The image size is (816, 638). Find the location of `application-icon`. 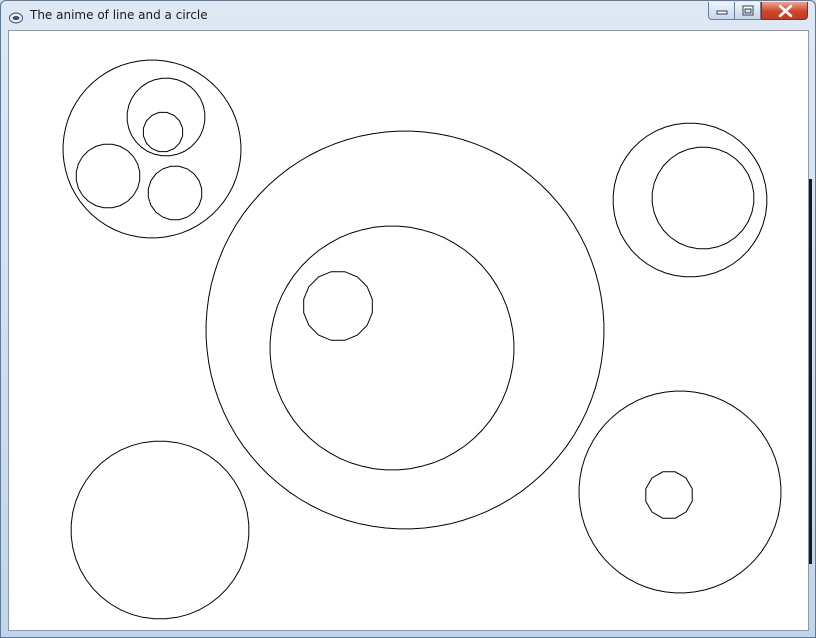

application-icon is located at coordinates (16, 16).